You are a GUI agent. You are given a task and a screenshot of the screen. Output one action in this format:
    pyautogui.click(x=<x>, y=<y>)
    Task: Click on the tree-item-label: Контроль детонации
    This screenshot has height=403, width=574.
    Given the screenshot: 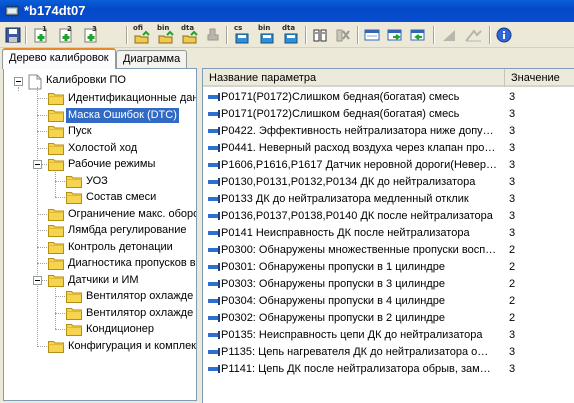 What is the action you would take?
    pyautogui.click(x=120, y=246)
    